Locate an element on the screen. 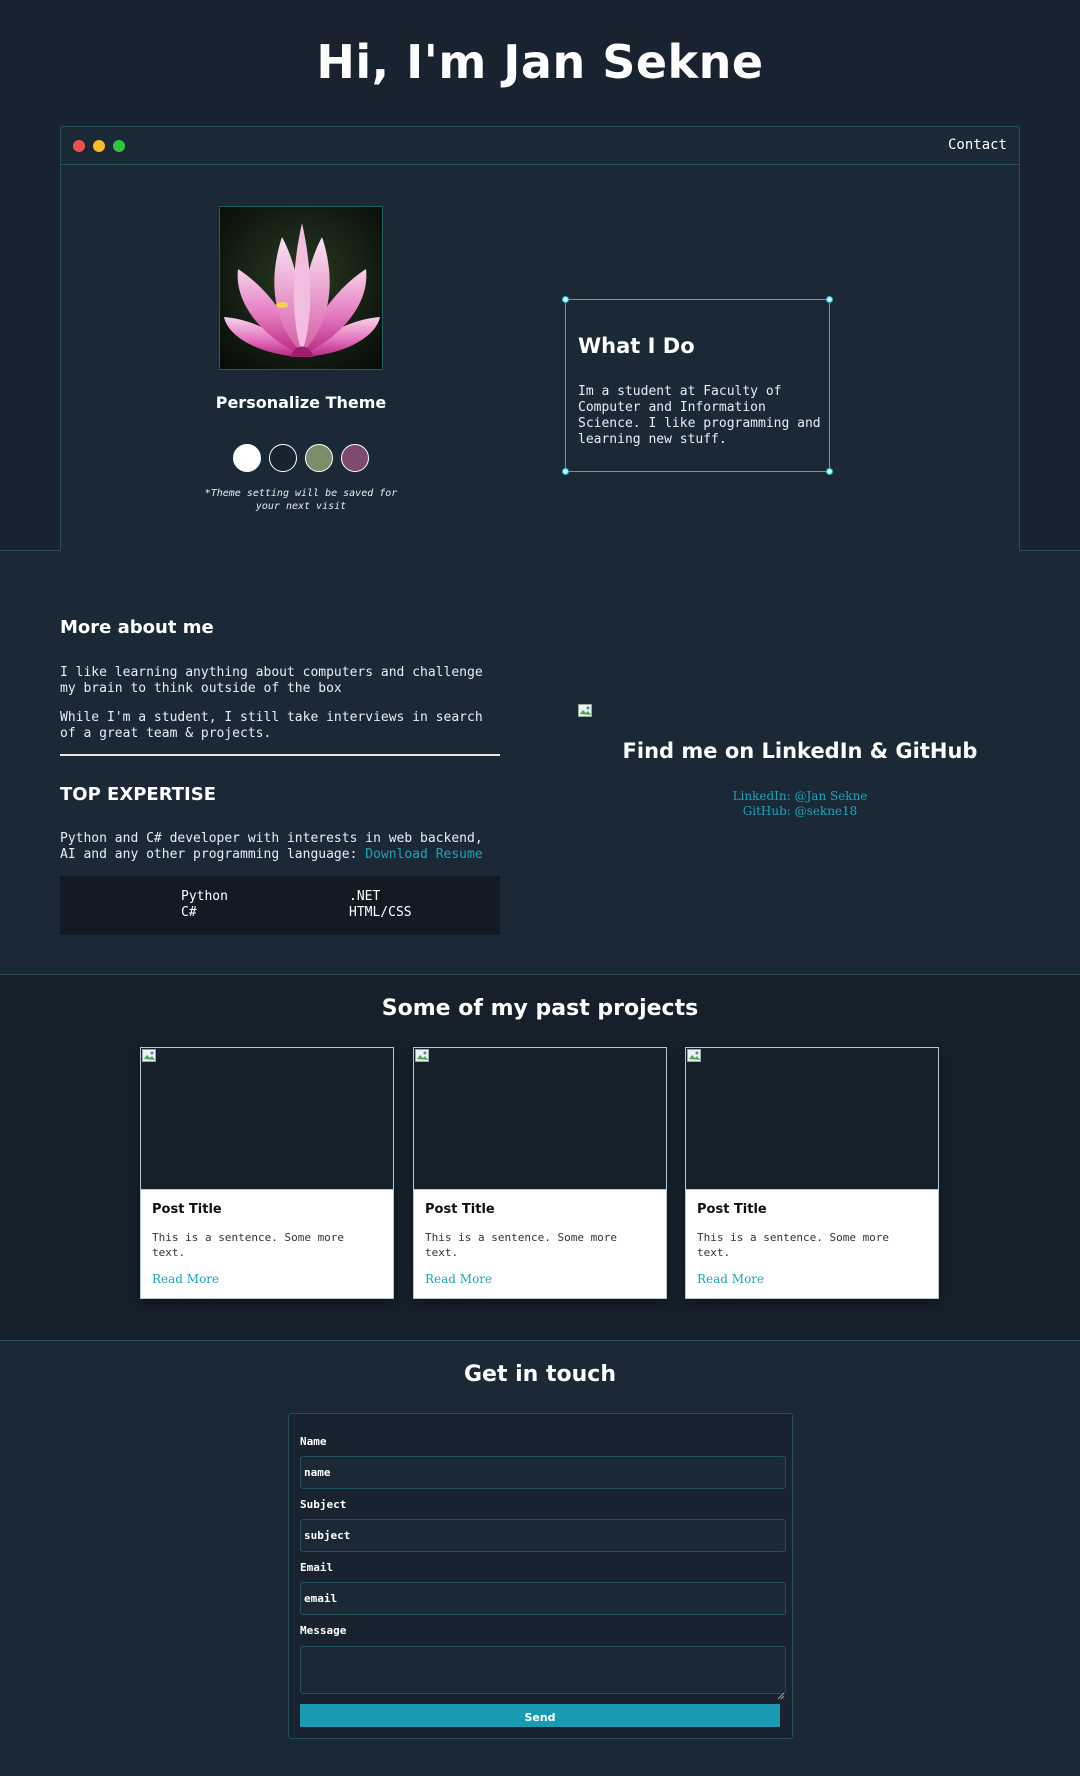 The height and width of the screenshot is (1776, 1080). message-field is located at coordinates (543, 1670).